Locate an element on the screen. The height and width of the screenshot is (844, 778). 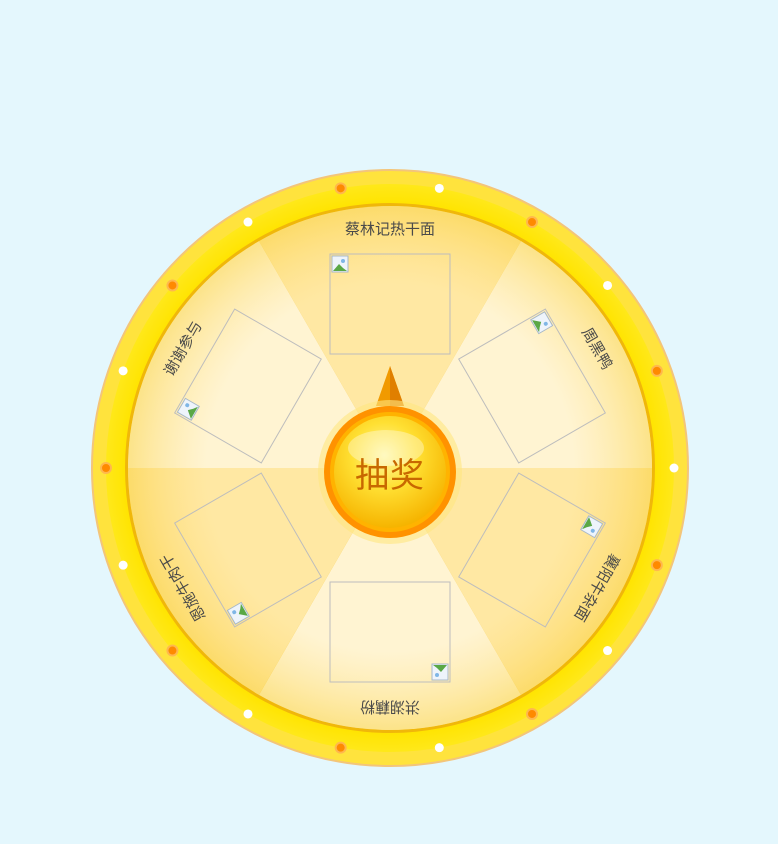
draw-button-graphic is located at coordinates (390, 472).